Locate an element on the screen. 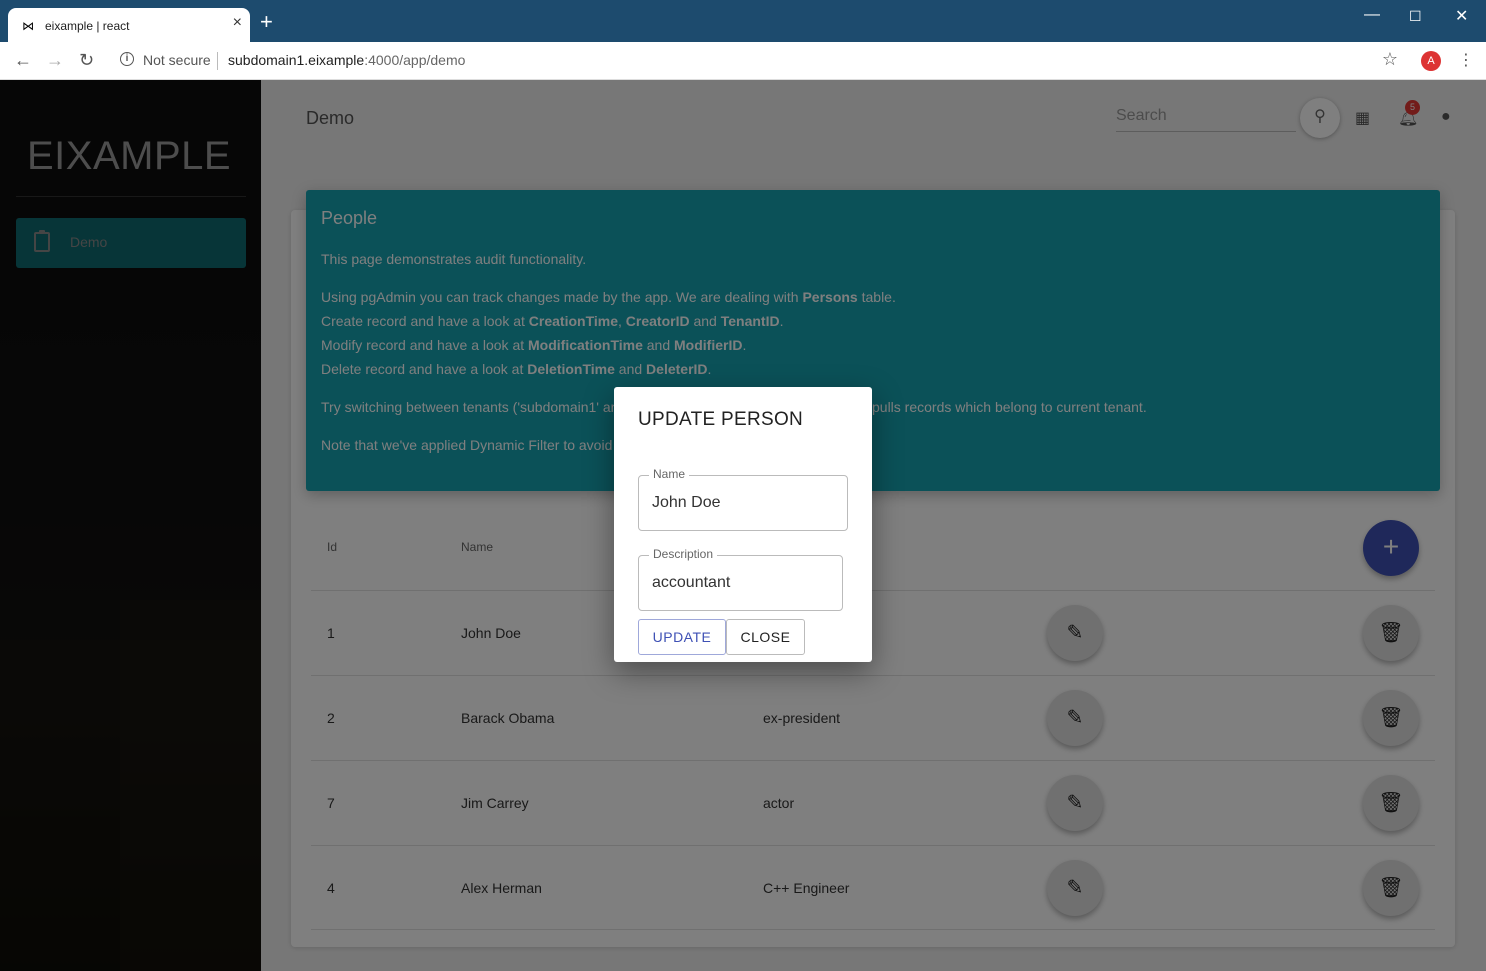 This screenshot has height=971, width=1486. name-field-value: John Doe is located at coordinates (686, 503).